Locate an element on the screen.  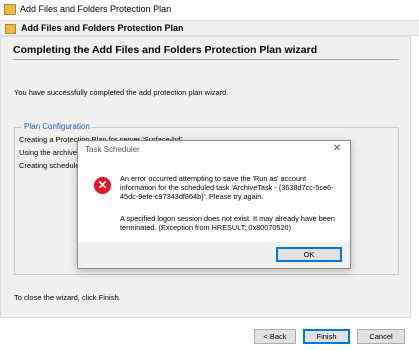
close-icon: ✕ is located at coordinates (337, 149).